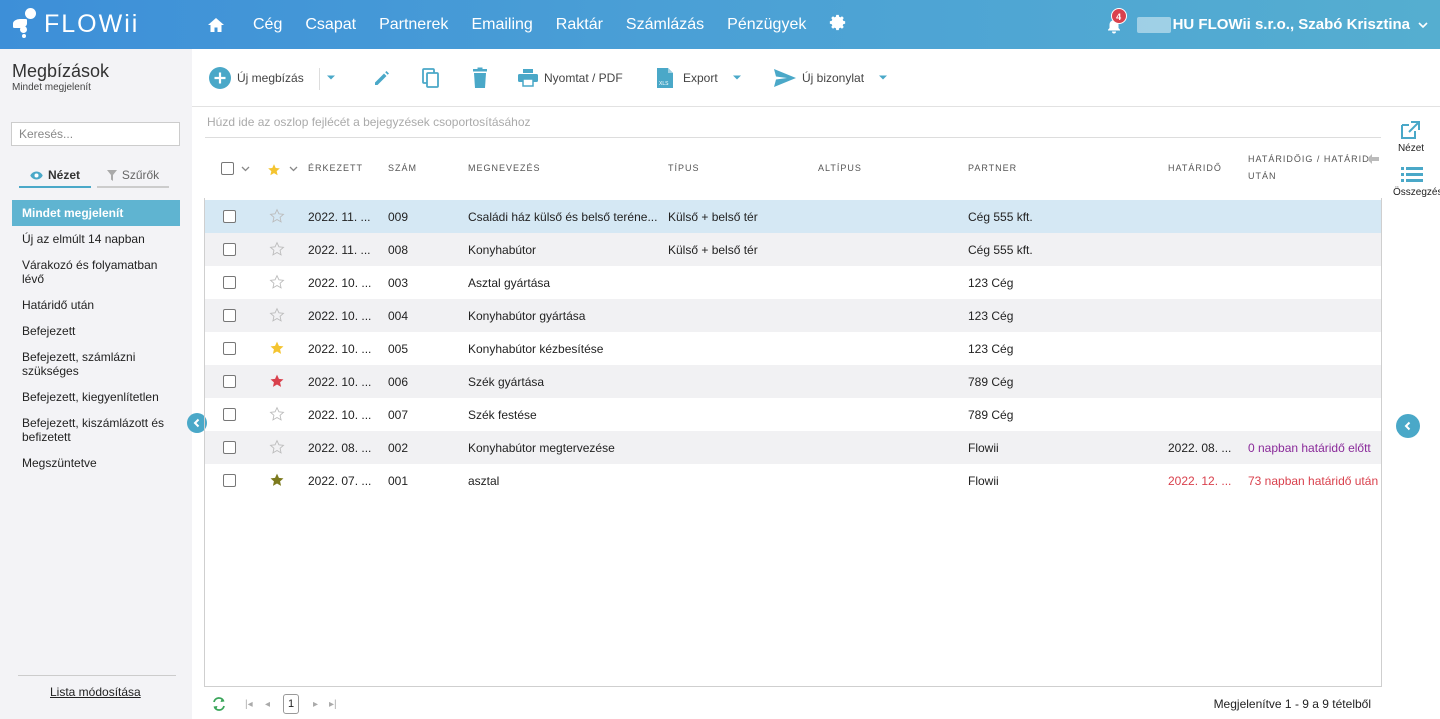  Describe the element at coordinates (382, 78) in the screenshot. I see `edit-button` at that location.